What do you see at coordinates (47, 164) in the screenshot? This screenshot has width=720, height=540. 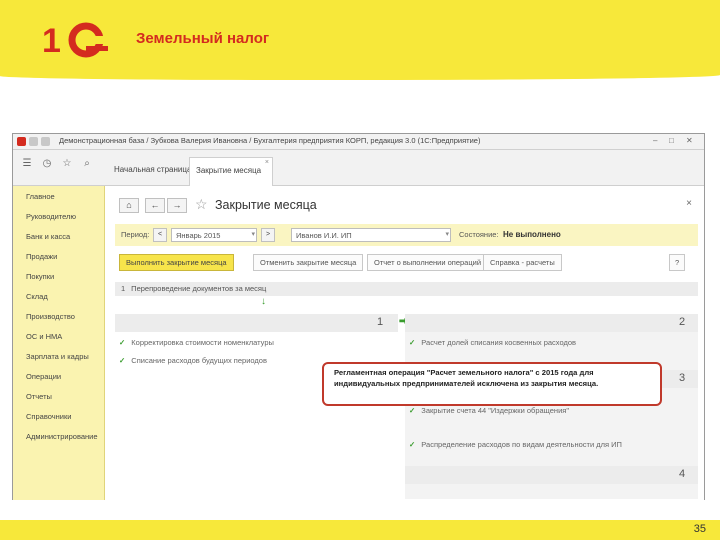 I see `history-icon: ◷` at bounding box center [47, 164].